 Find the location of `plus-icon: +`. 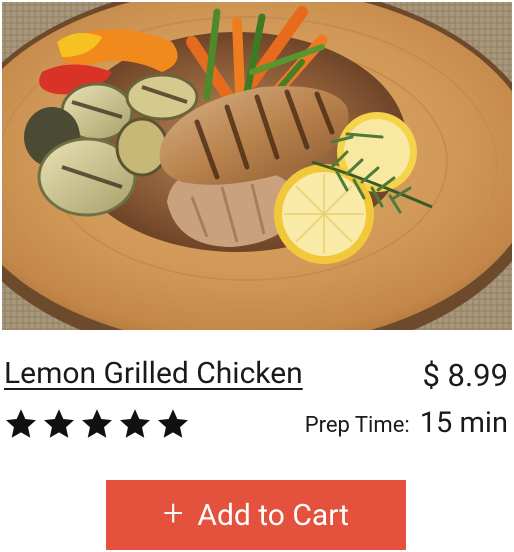

plus-icon: + is located at coordinates (173, 513).